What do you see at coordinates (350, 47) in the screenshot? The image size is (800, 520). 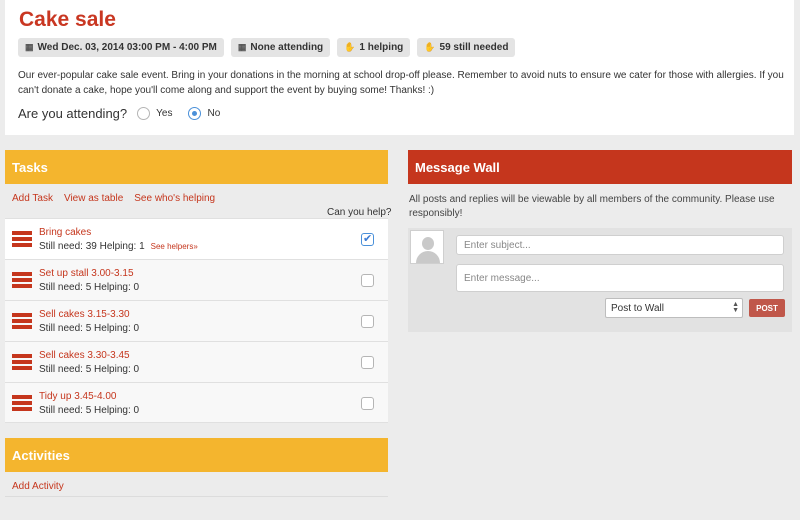 I see `helping-icon: ✋` at bounding box center [350, 47].